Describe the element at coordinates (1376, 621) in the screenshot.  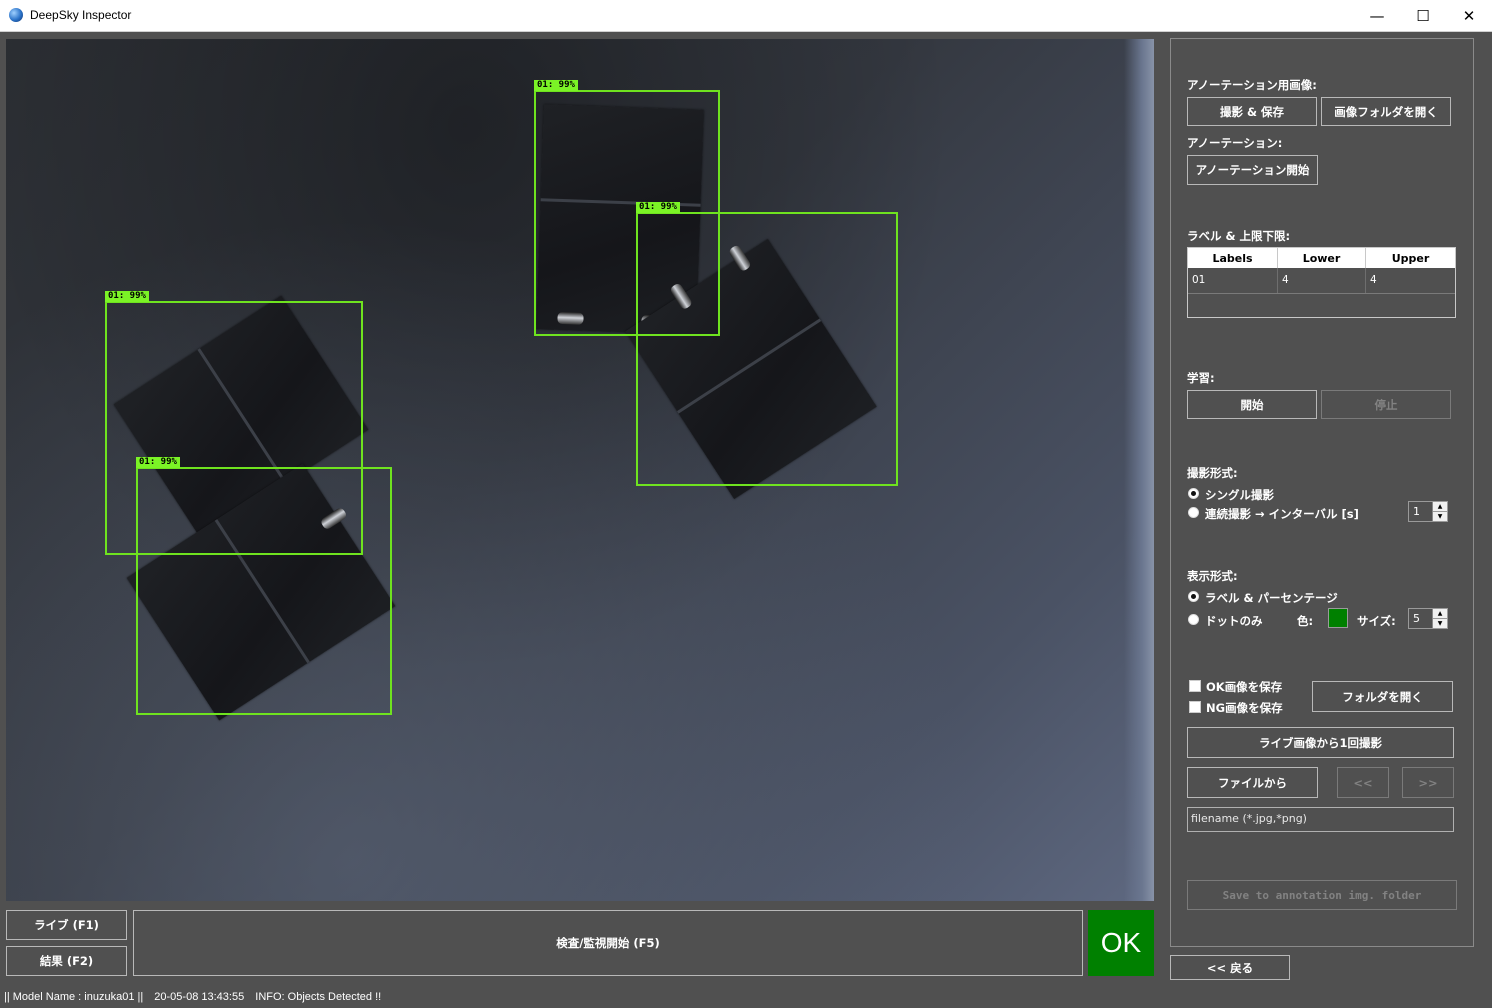
I see `size-label: サイズ:` at that location.